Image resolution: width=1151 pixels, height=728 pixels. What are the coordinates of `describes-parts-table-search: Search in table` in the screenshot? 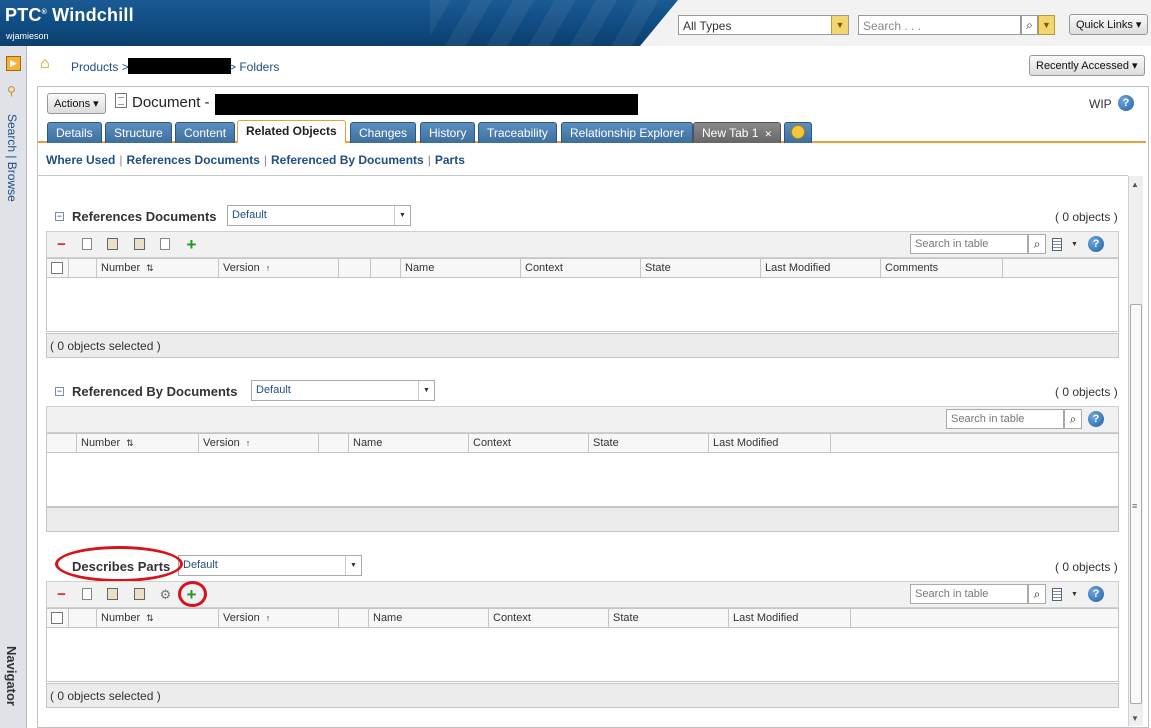 It's located at (969, 594).